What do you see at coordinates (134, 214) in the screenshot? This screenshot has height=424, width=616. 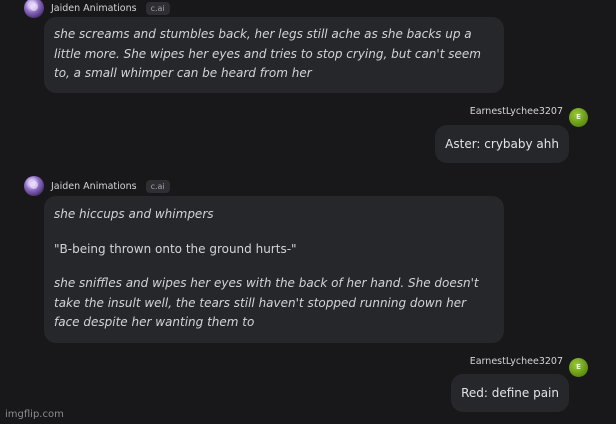 I see `message-text: she hiccups and whimpers` at bounding box center [134, 214].